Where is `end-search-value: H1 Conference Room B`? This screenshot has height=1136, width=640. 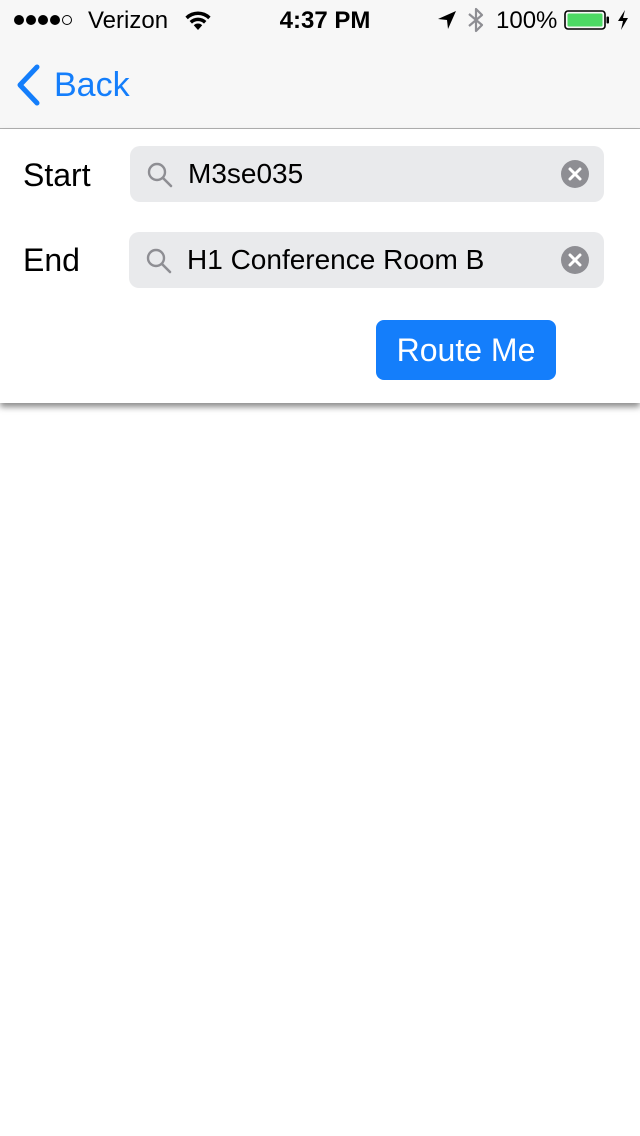 end-search-value: H1 Conference Room B is located at coordinates (336, 259).